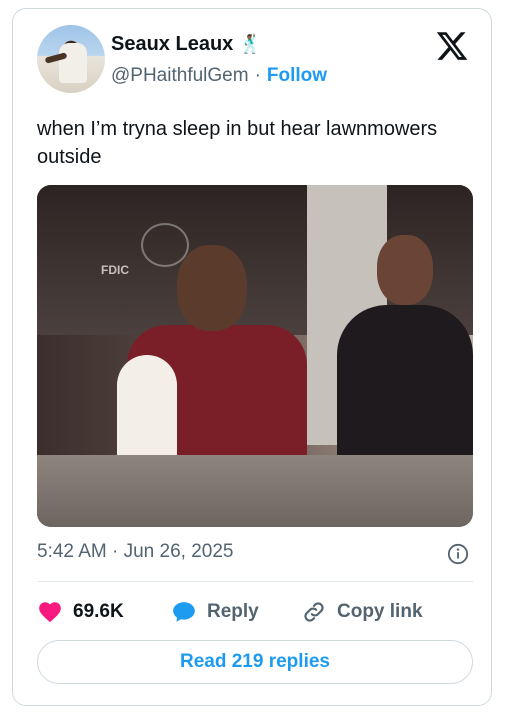 This screenshot has width=518, height=720. I want to click on like-button: 69.6K, so click(104, 612).